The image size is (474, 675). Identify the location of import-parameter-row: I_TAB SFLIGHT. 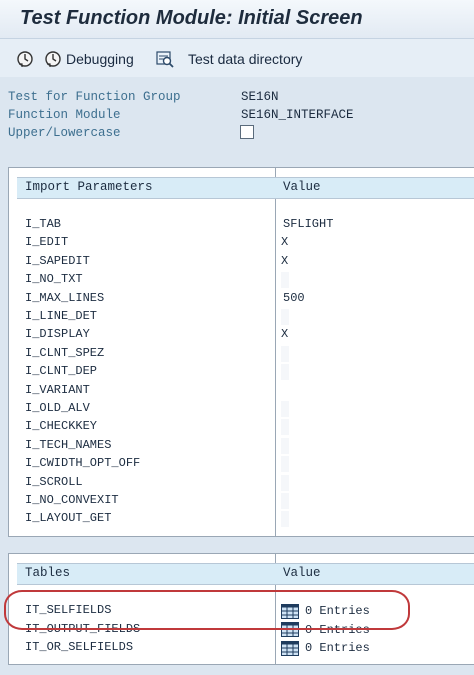
(241, 225).